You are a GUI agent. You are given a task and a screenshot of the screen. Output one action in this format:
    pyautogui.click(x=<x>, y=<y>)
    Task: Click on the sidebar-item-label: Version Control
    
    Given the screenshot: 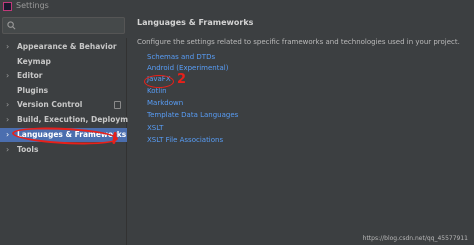 What is the action you would take?
    pyautogui.click(x=50, y=104)
    